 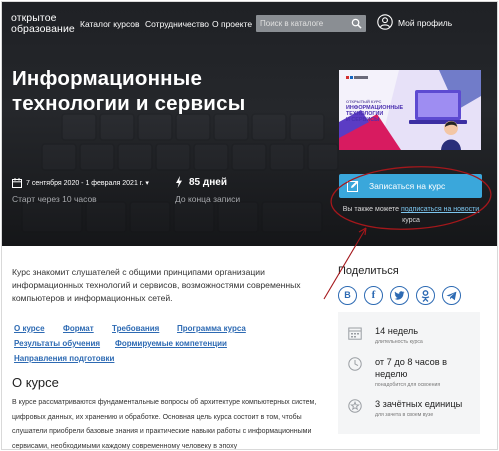 I want to click on subscribe-news-link: подписаться на новости, so click(x=440, y=209).